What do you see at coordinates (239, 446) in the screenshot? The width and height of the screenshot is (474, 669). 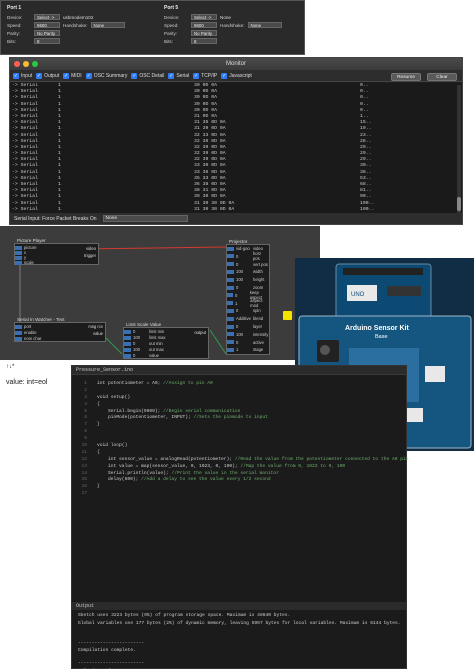 I see `code-line: 10 void loop()` at bounding box center [239, 446].